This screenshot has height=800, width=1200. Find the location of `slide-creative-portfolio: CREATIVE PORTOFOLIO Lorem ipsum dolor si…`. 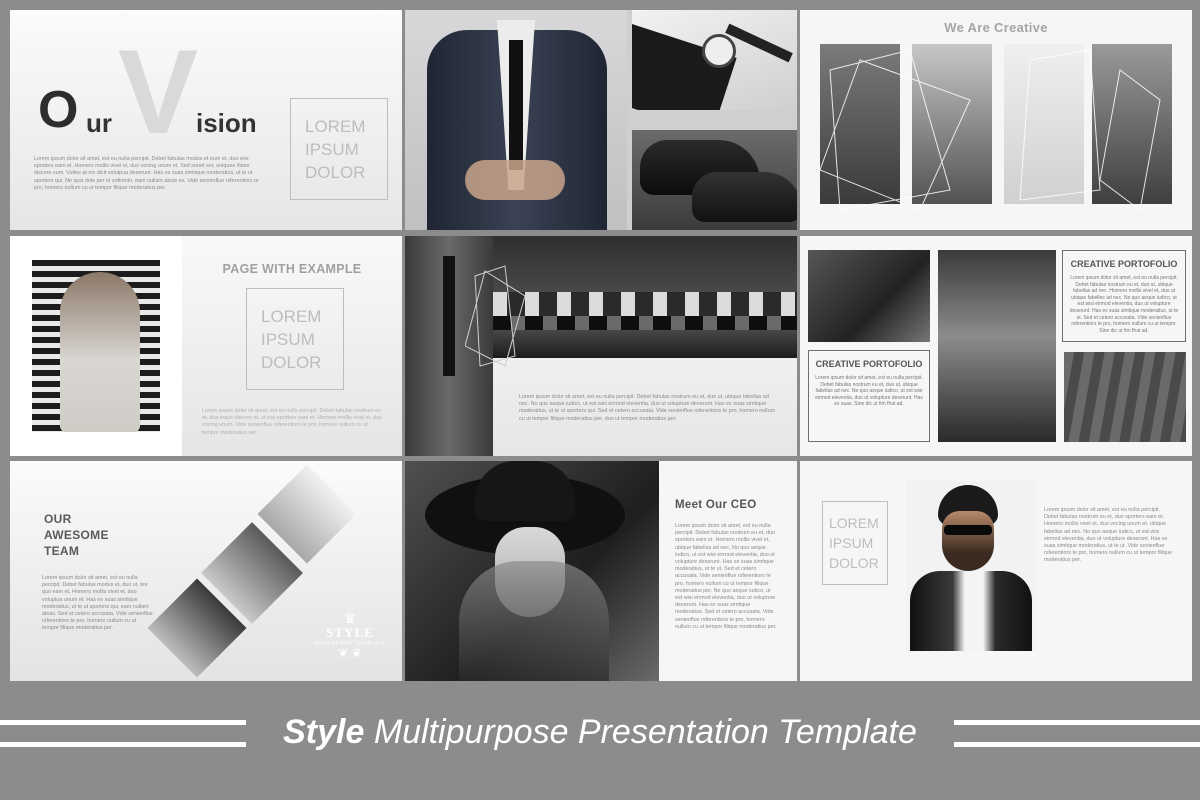

slide-creative-portfolio: CREATIVE PORTOFOLIO Lorem ipsum dolor si… is located at coordinates (996, 346).